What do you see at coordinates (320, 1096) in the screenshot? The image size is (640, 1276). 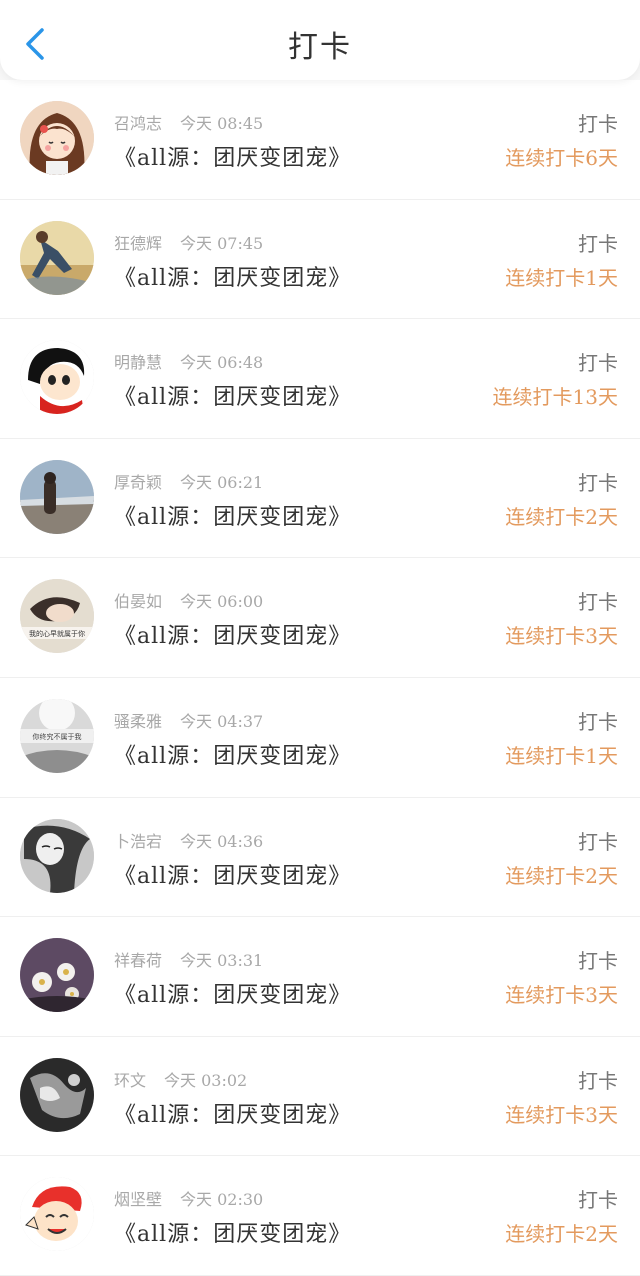 I see `list-item: 环文 今天 03:02 《all源：团厌变团宠》 打卡 连续打卡3天` at bounding box center [320, 1096].